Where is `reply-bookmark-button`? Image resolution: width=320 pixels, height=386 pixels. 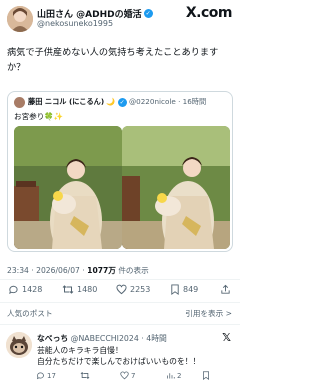
reply-bookmark-button is located at coordinates (206, 375).